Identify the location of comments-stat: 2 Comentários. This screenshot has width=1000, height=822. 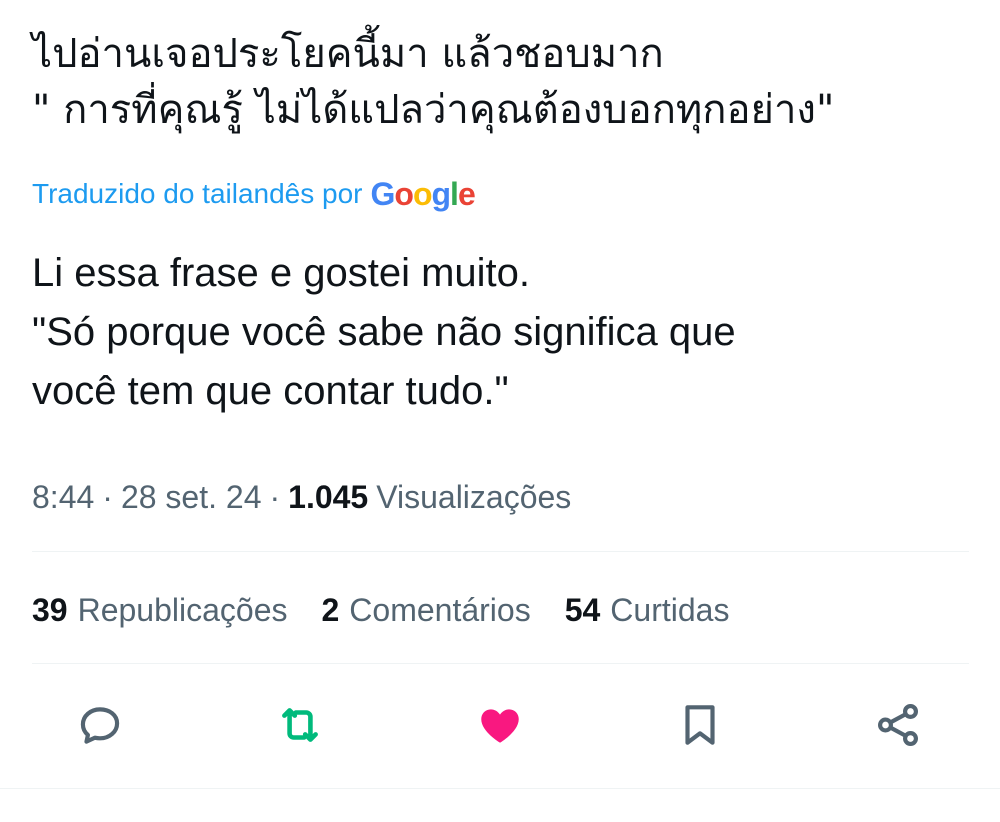
(426, 610).